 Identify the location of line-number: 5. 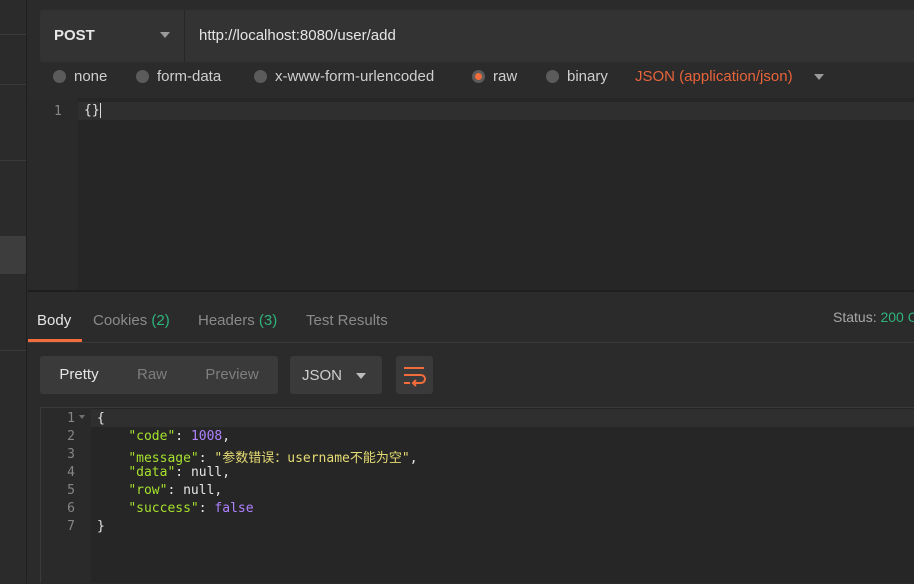
(71, 490).